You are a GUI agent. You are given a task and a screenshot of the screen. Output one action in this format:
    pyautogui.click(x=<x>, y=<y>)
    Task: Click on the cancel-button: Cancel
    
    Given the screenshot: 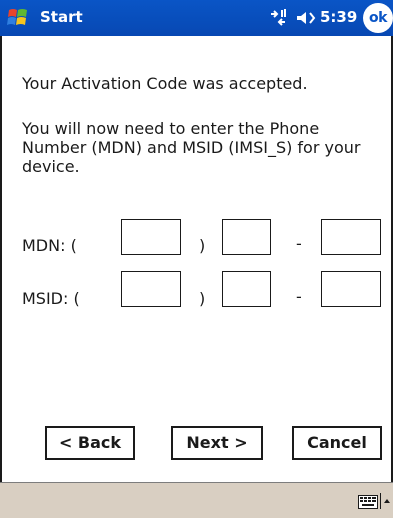 What is the action you would take?
    pyautogui.click(x=337, y=443)
    